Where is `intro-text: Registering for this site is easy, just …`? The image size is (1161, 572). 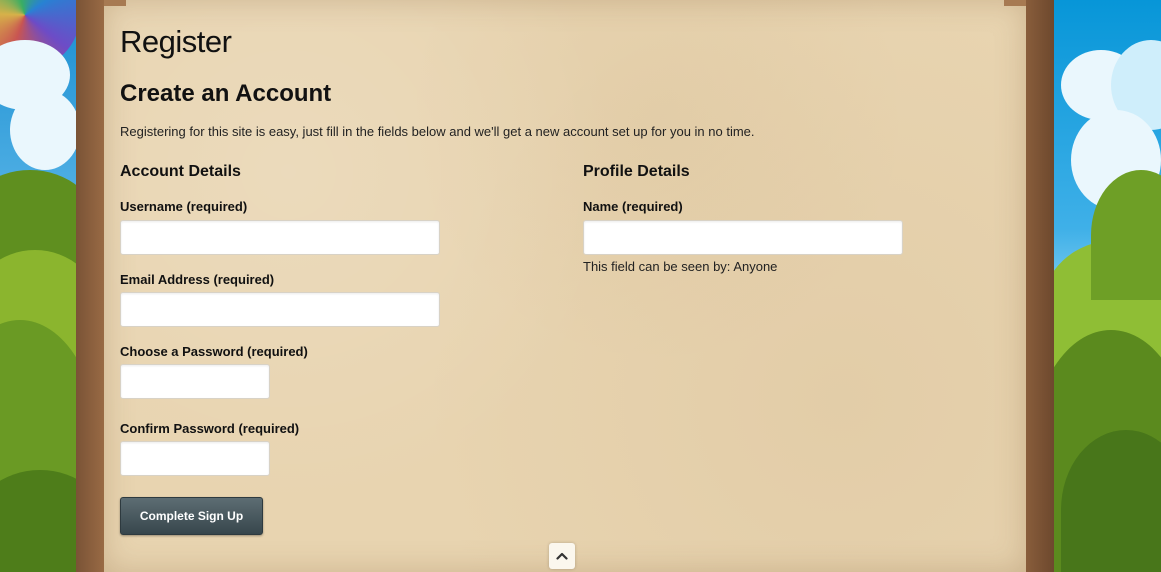
intro-text: Registering for this site is easy, just … is located at coordinates (437, 131).